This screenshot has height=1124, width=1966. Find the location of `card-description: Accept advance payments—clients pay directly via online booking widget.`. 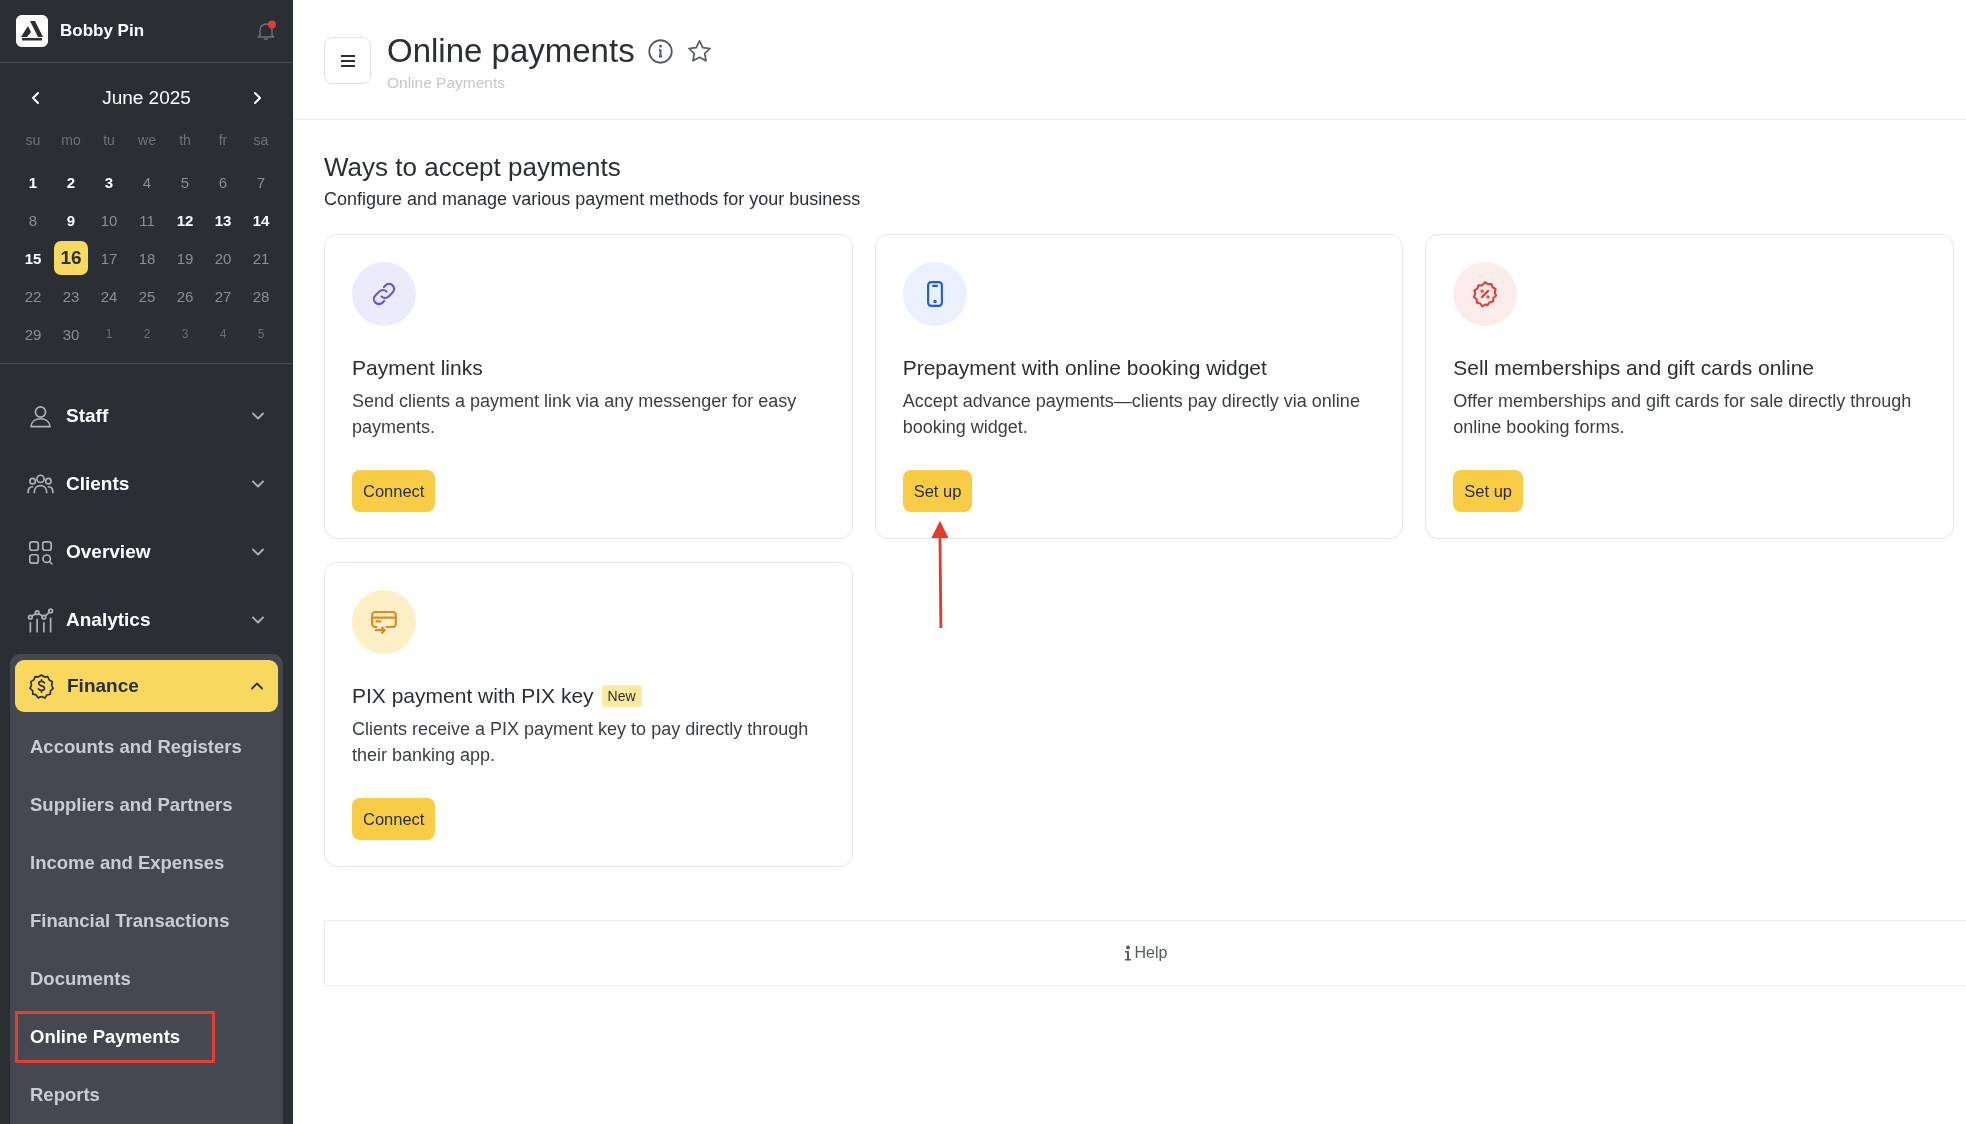

card-description: Accept advance payments—clients pay directly via online booking widget. is located at coordinates (1131, 414).